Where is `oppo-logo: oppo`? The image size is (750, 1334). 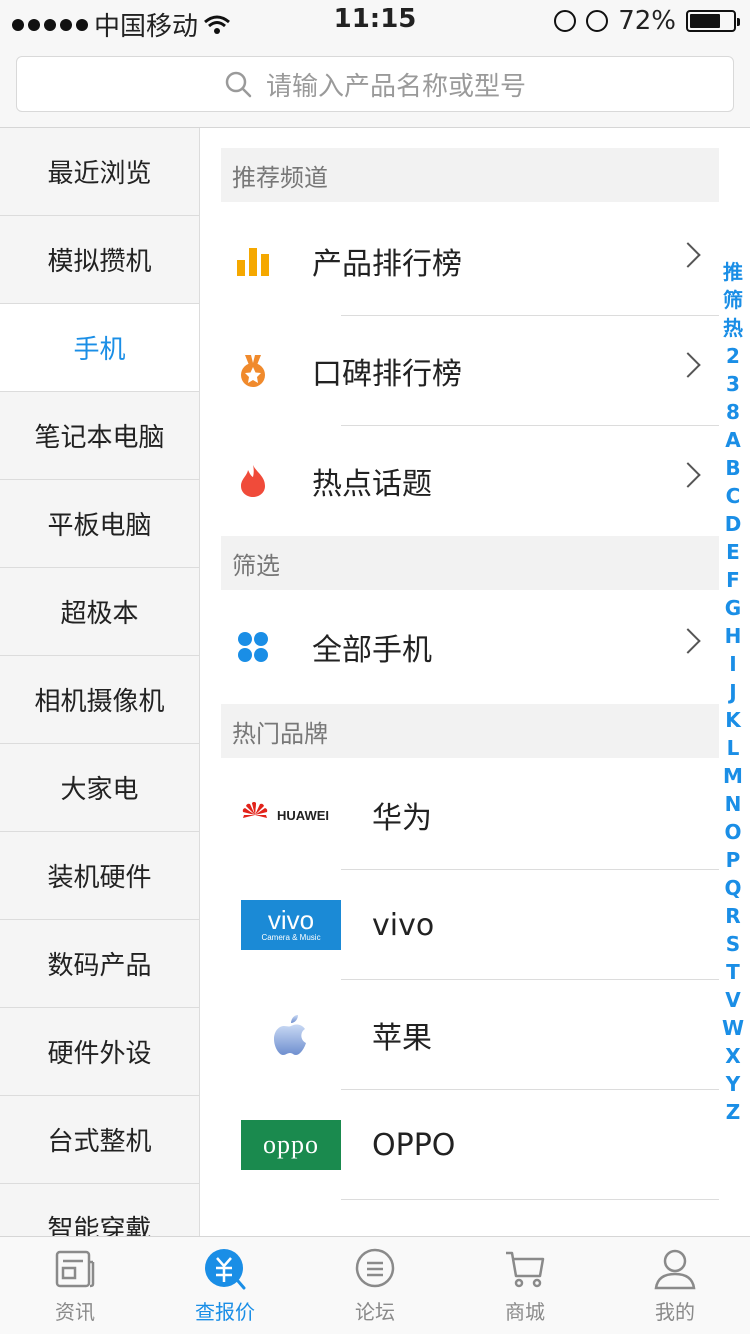 oppo-logo: oppo is located at coordinates (291, 1145).